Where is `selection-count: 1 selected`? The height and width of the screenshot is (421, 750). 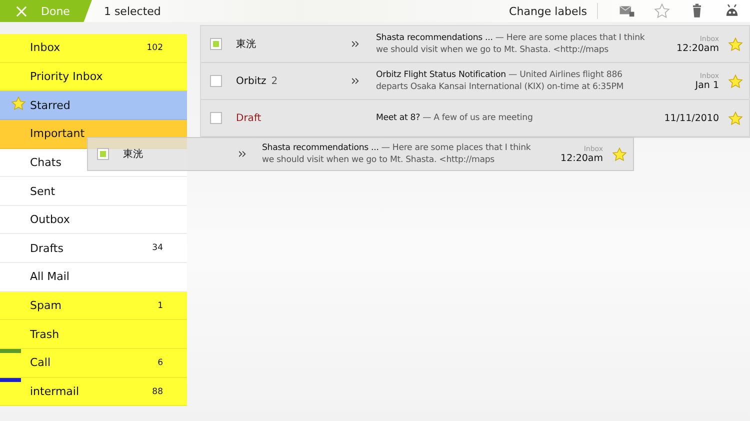 selection-count: 1 selected is located at coordinates (132, 11).